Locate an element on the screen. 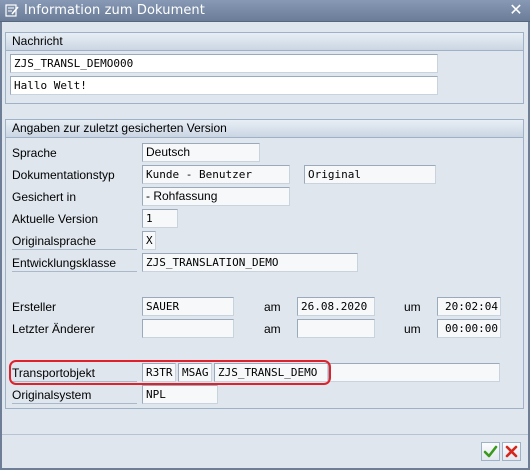 The width and height of the screenshot is (530, 470). origsystem-field: NPL is located at coordinates (180, 394).